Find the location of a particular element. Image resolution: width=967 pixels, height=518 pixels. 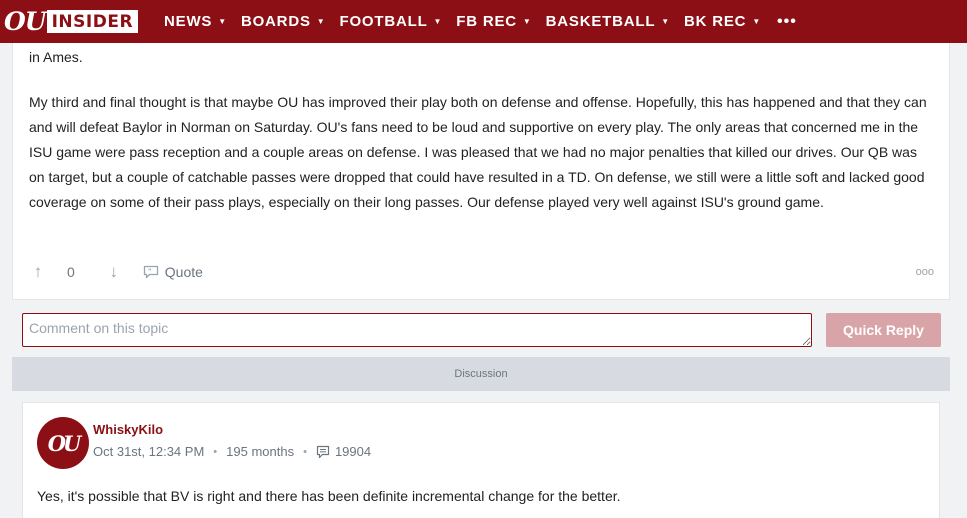

nav-football: FOOTBALL ▼ is located at coordinates (390, 21).